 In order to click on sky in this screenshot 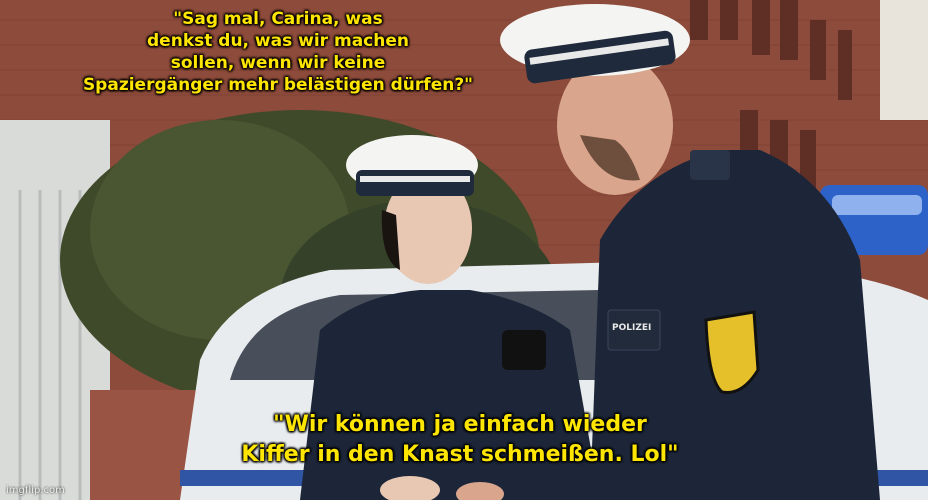, I will do `click(904, 60)`.